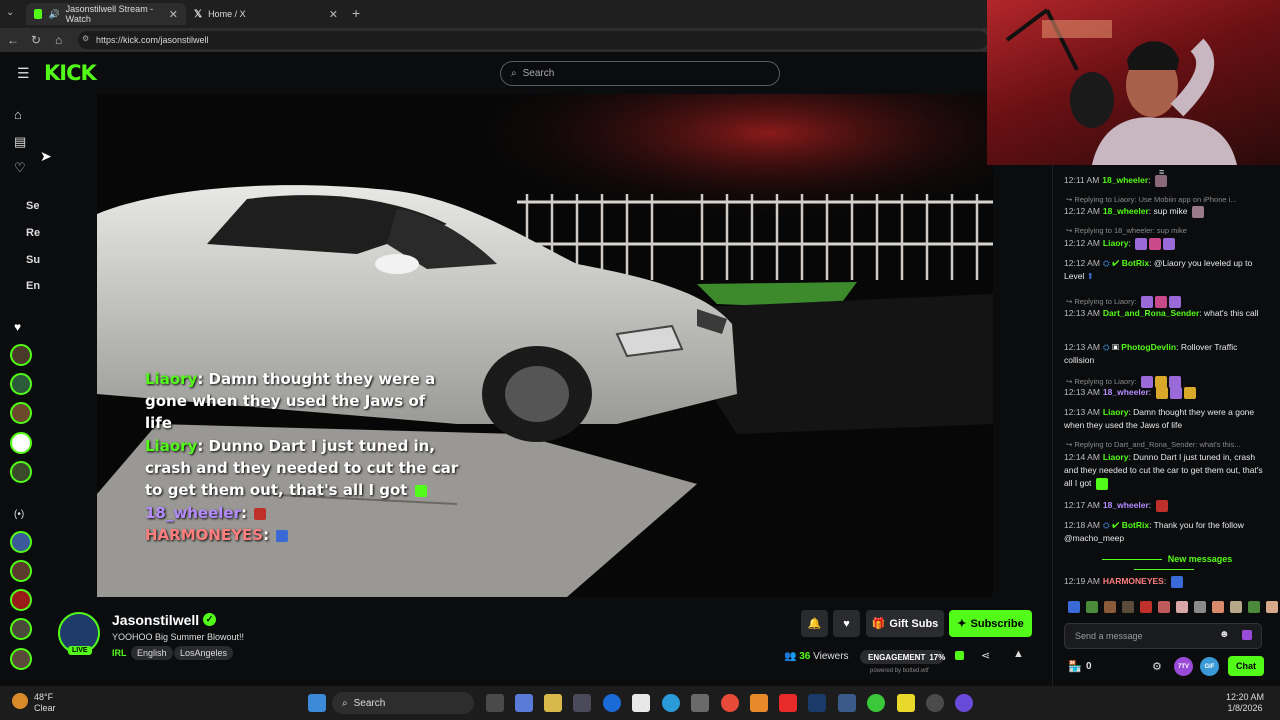 This screenshot has height=720, width=1280. Describe the element at coordinates (403, 703) in the screenshot. I see `taskbar-search: ⌕ Search` at that location.